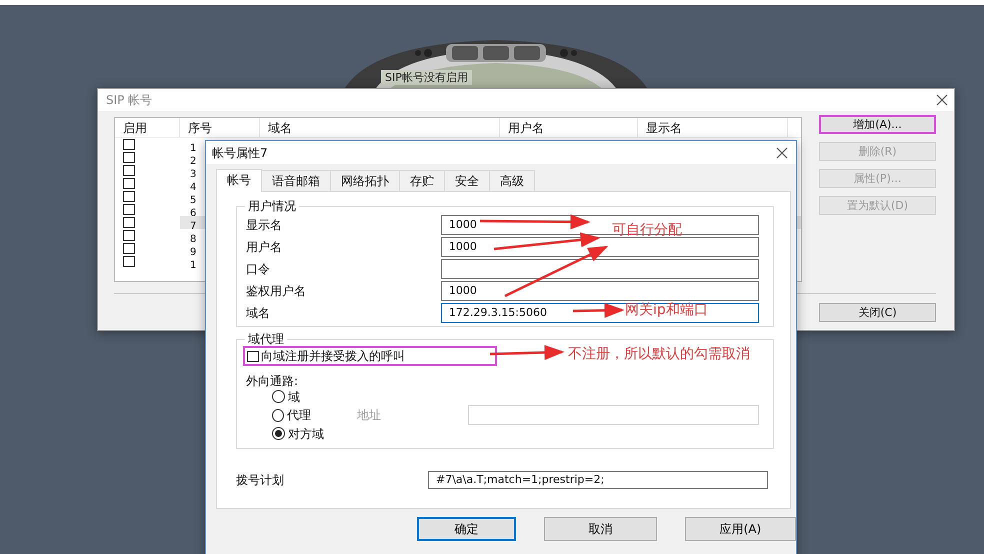 The height and width of the screenshot is (554, 984). What do you see at coordinates (512, 180) in the screenshot?
I see `tab: 高级` at bounding box center [512, 180].